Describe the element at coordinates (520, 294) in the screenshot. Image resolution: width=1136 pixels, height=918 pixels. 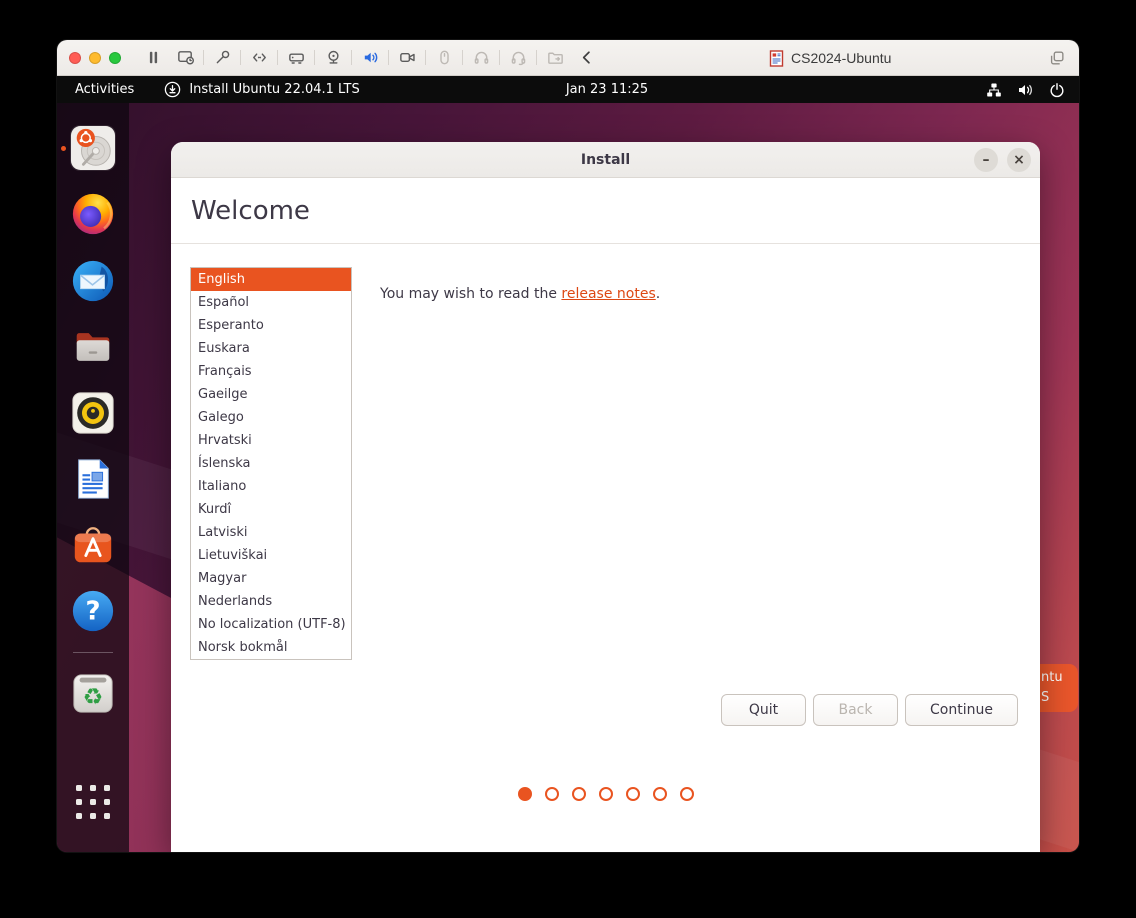
I see `release-notes-text: You may wish to read the release notes.` at that location.